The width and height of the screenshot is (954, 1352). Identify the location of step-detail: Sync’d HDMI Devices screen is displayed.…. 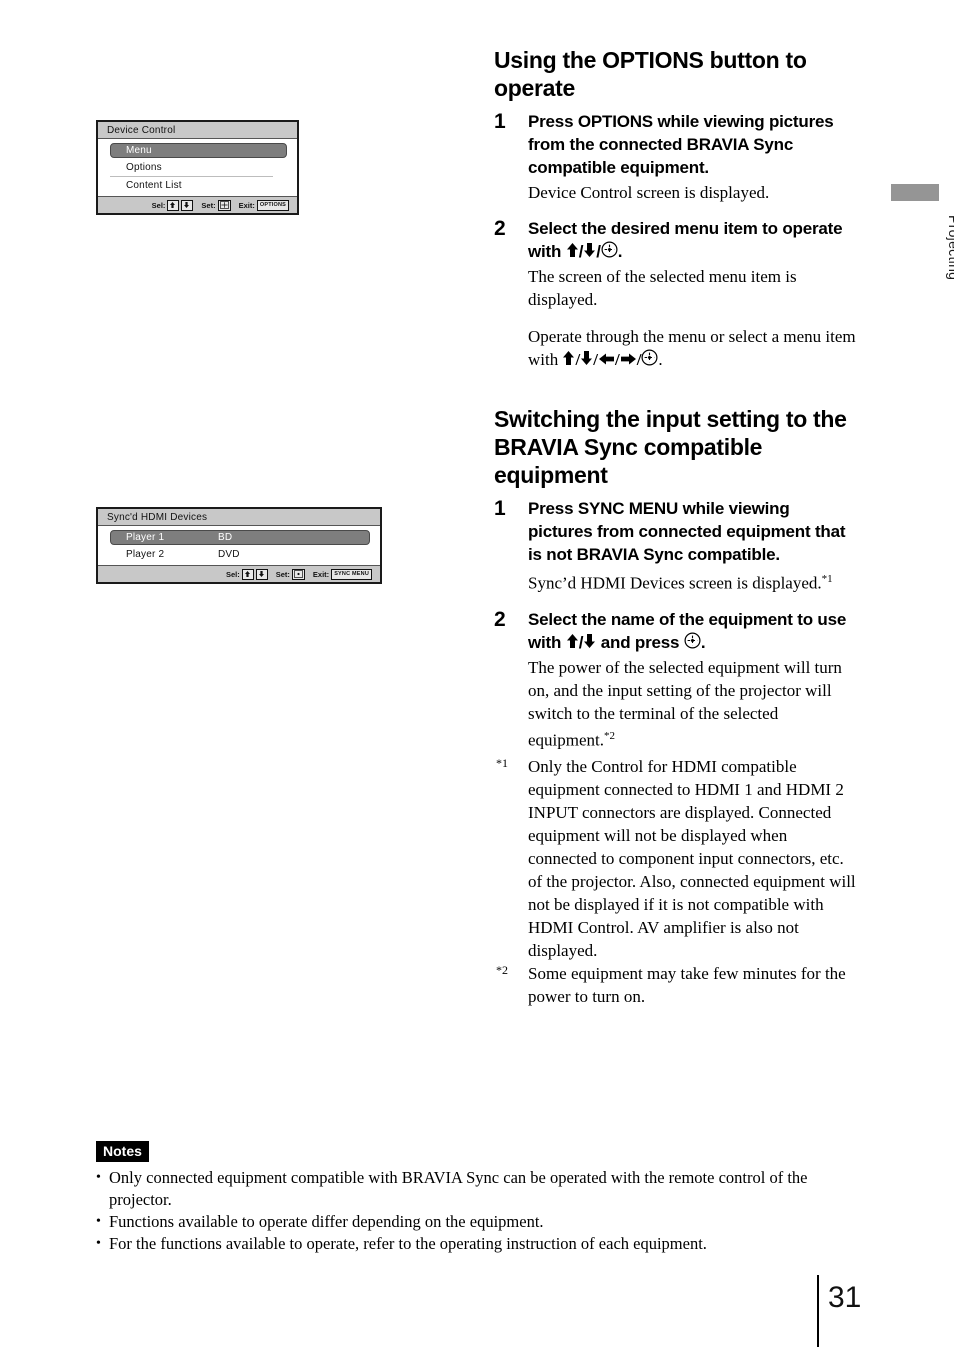
(692, 581).